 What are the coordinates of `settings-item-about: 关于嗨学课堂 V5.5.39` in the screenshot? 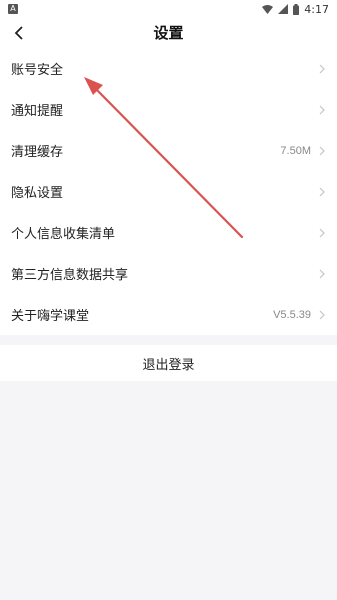 It's located at (168, 314).